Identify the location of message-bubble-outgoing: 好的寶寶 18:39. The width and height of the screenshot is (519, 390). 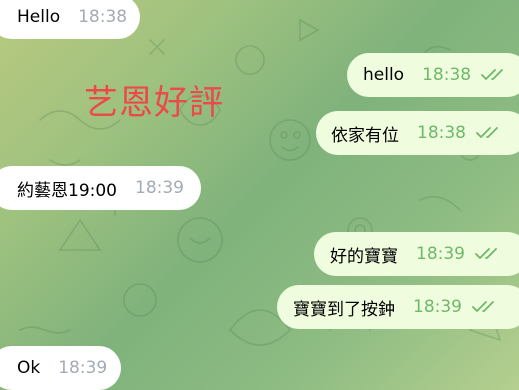
(416, 254).